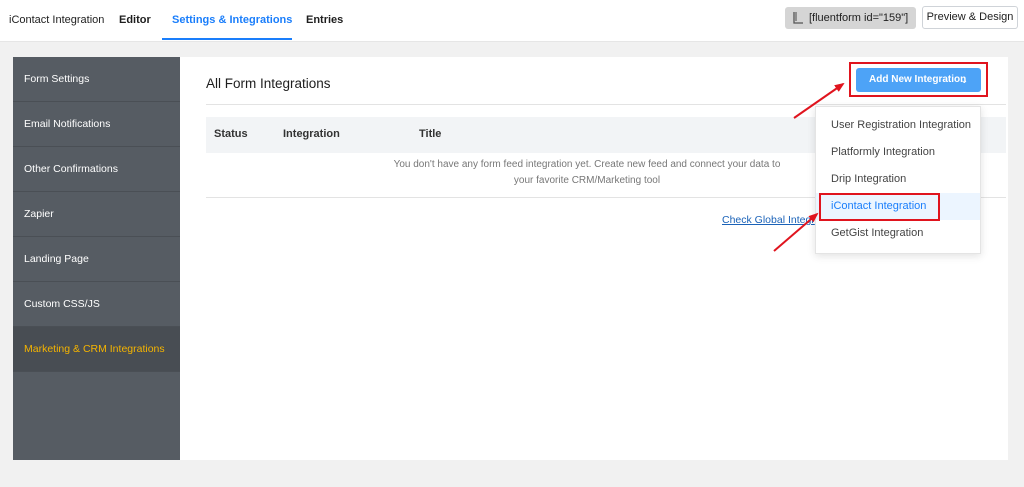 This screenshot has width=1024, height=487. Describe the element at coordinates (430, 134) in the screenshot. I see `column-title: Title` at that location.